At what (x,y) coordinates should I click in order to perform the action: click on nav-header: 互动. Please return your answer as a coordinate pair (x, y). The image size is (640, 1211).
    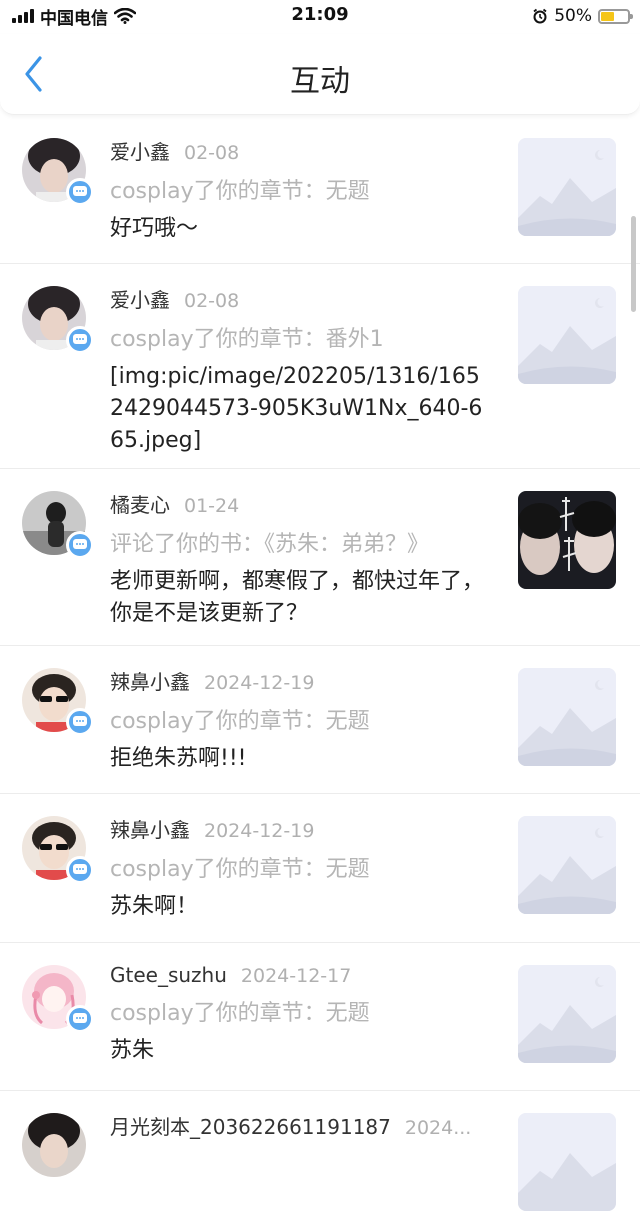
    Looking at the image, I should click on (320, 74).